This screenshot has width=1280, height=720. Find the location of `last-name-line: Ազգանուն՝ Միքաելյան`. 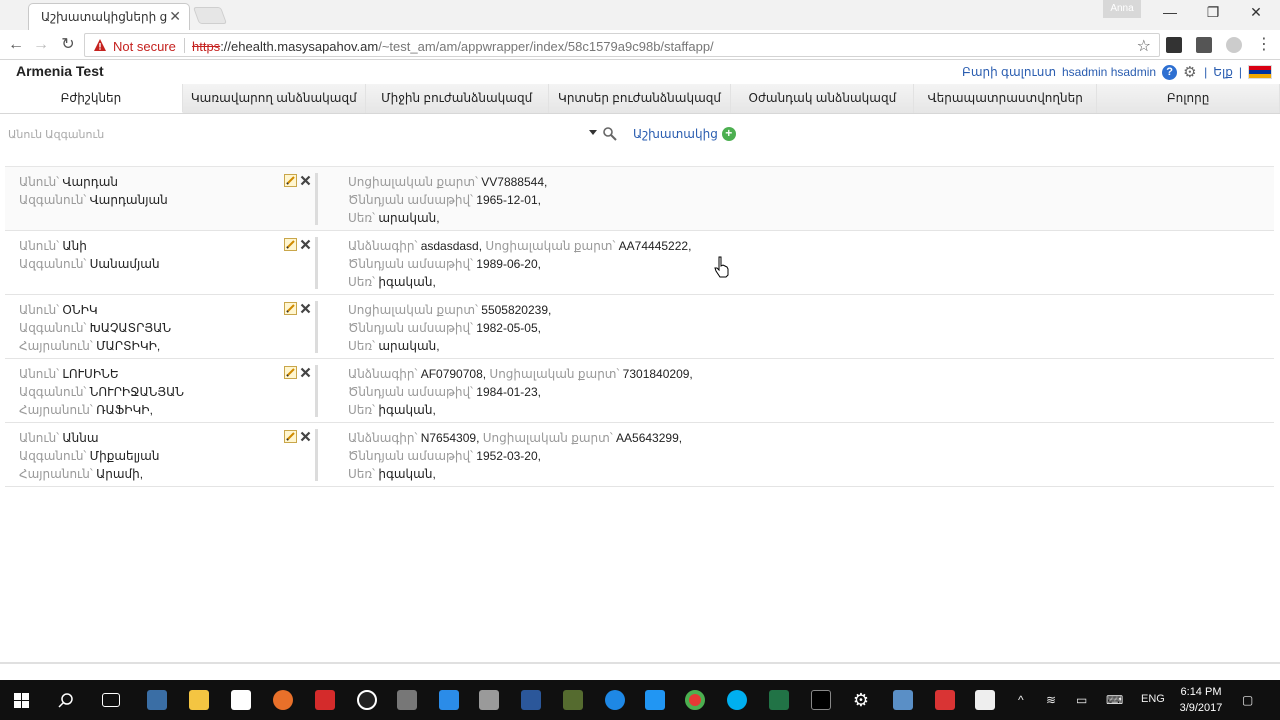

last-name-line: Ազգանուն՝ Միքաելյան is located at coordinates (149, 456).